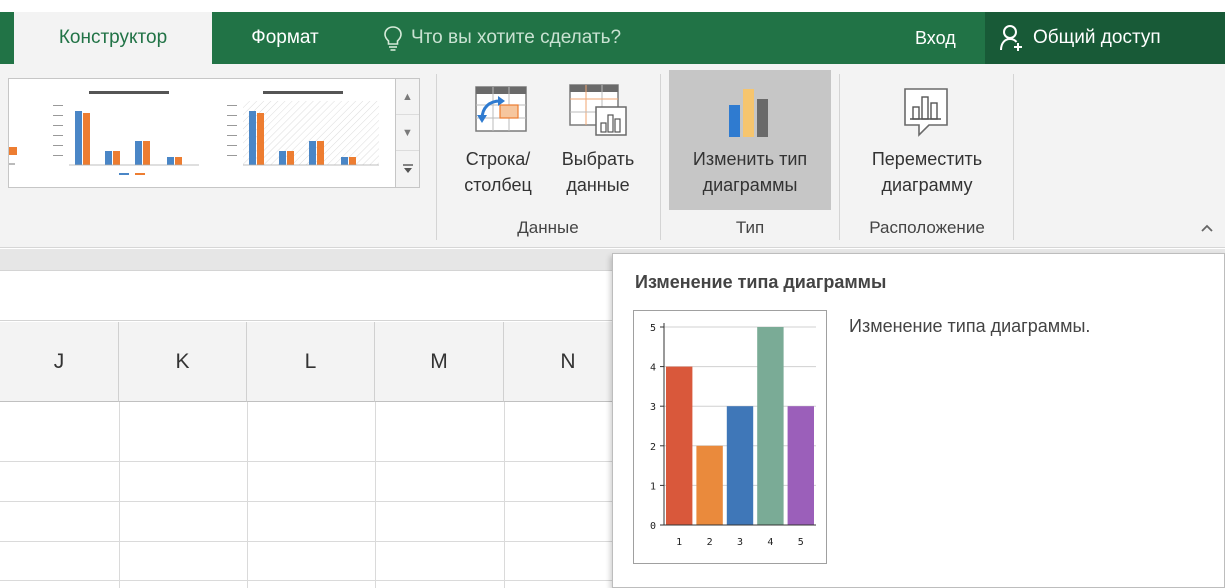 The image size is (1225, 588). What do you see at coordinates (23, 133) in the screenshot?
I see `chart-style-thumb-partial` at bounding box center [23, 133].